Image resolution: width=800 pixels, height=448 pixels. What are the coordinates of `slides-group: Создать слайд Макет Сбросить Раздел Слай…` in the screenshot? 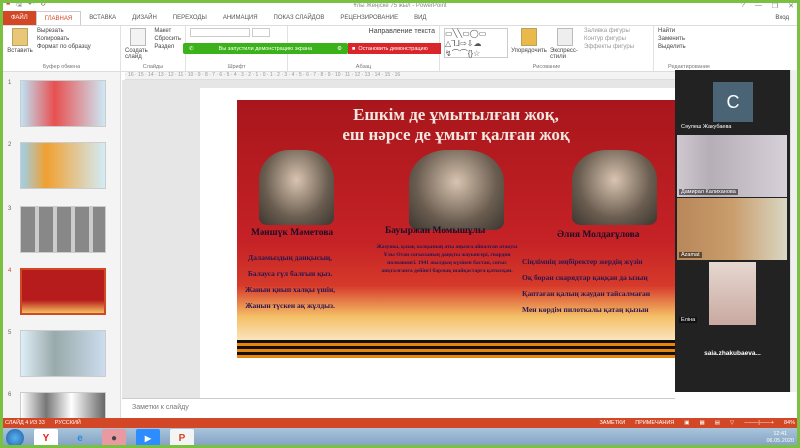 It's located at (153, 48).